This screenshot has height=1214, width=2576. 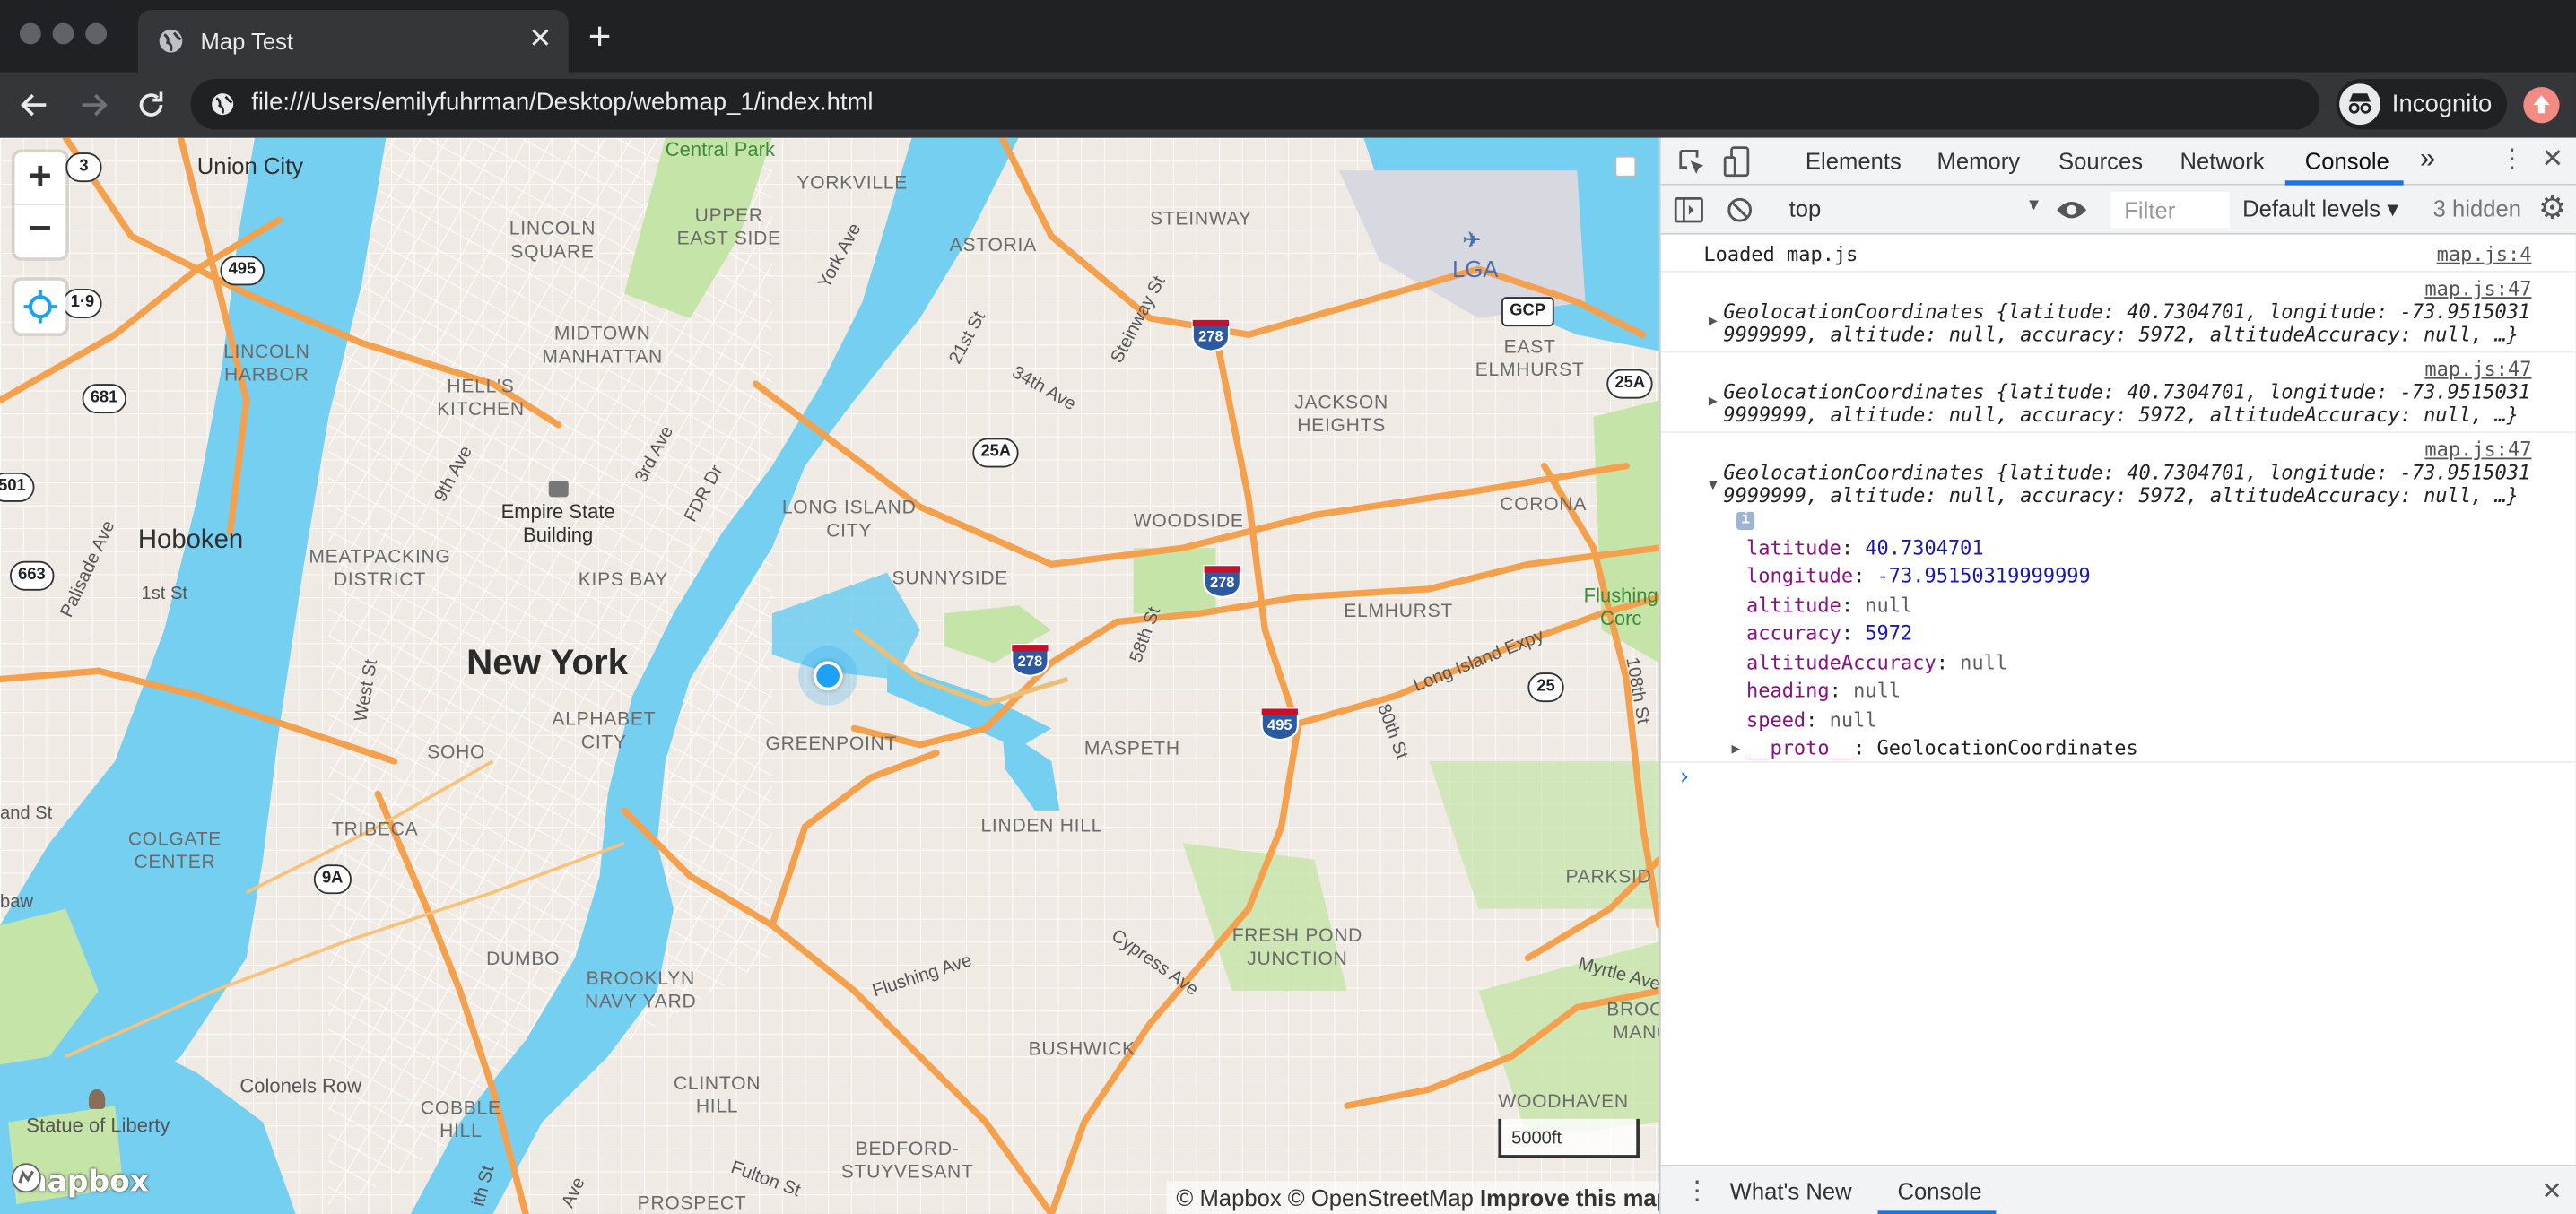 I want to click on update-menu-icon, so click(x=2541, y=105).